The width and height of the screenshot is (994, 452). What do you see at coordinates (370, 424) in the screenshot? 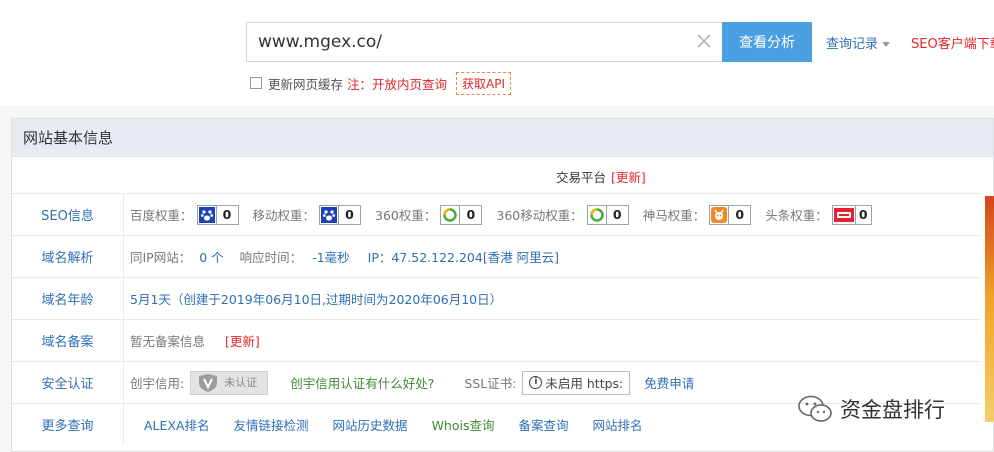
I see `site-history-link: 网站历史数据` at bounding box center [370, 424].